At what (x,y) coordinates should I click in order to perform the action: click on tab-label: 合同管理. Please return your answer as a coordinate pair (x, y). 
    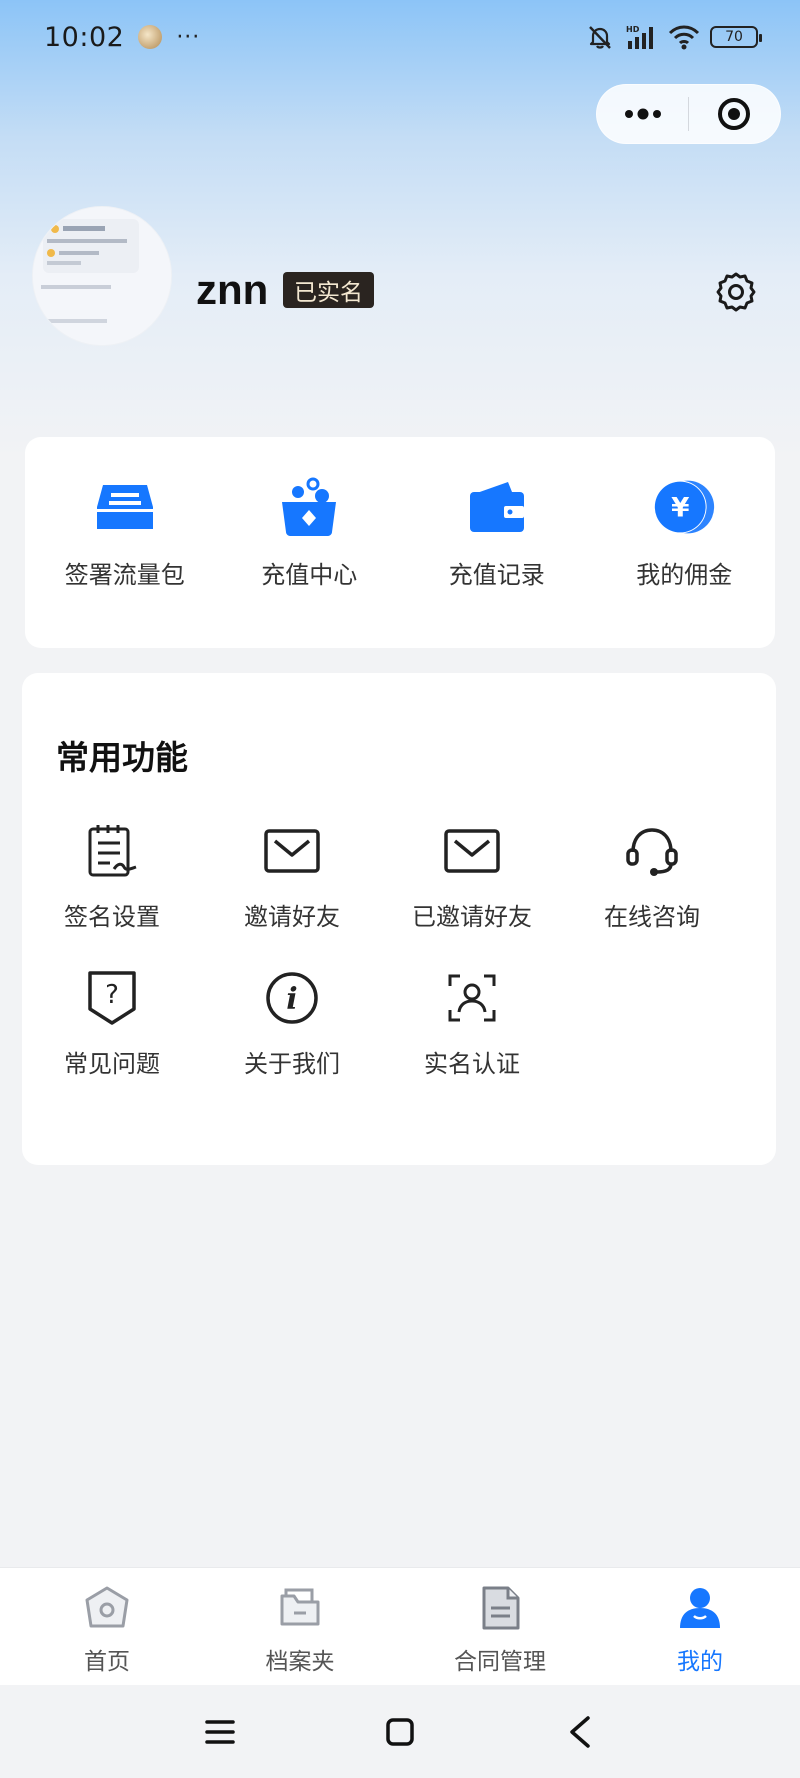
    Looking at the image, I should click on (500, 1662).